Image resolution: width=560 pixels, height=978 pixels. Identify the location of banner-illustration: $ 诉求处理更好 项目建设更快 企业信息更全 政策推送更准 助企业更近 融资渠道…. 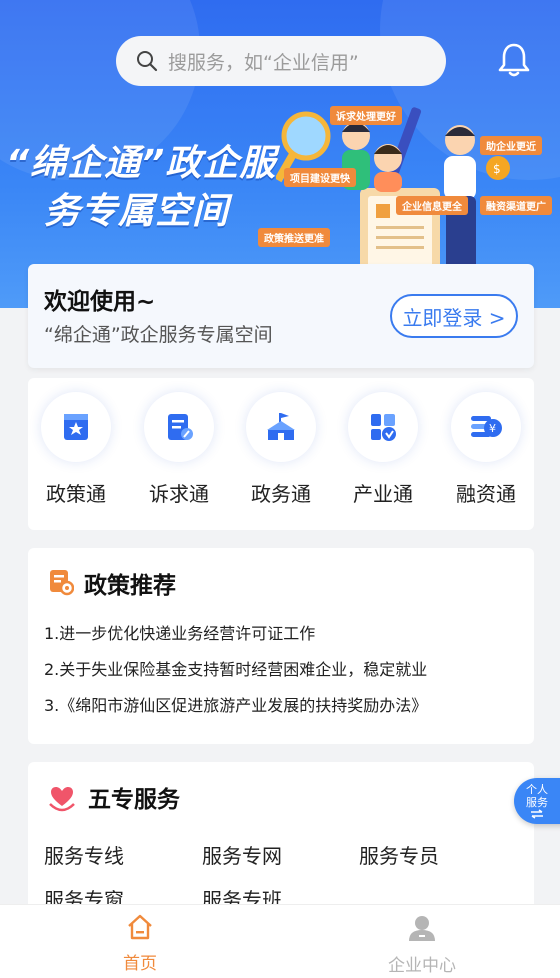
(409, 192).